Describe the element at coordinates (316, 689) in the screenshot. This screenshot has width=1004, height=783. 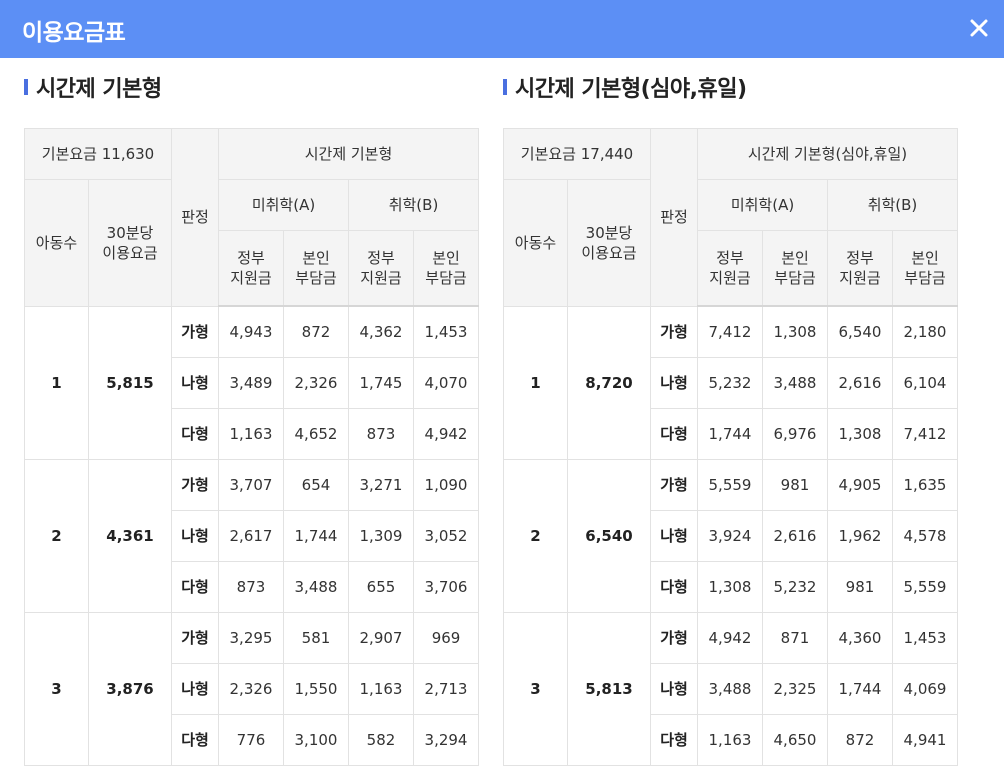
I see `preschool-self-cell: 1,550` at that location.